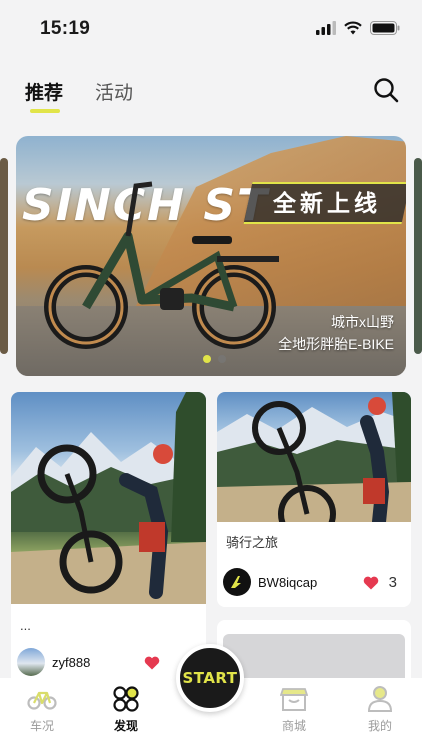 The width and height of the screenshot is (422, 750). What do you see at coordinates (380, 699) in the screenshot?
I see `profile-icon` at bounding box center [380, 699].